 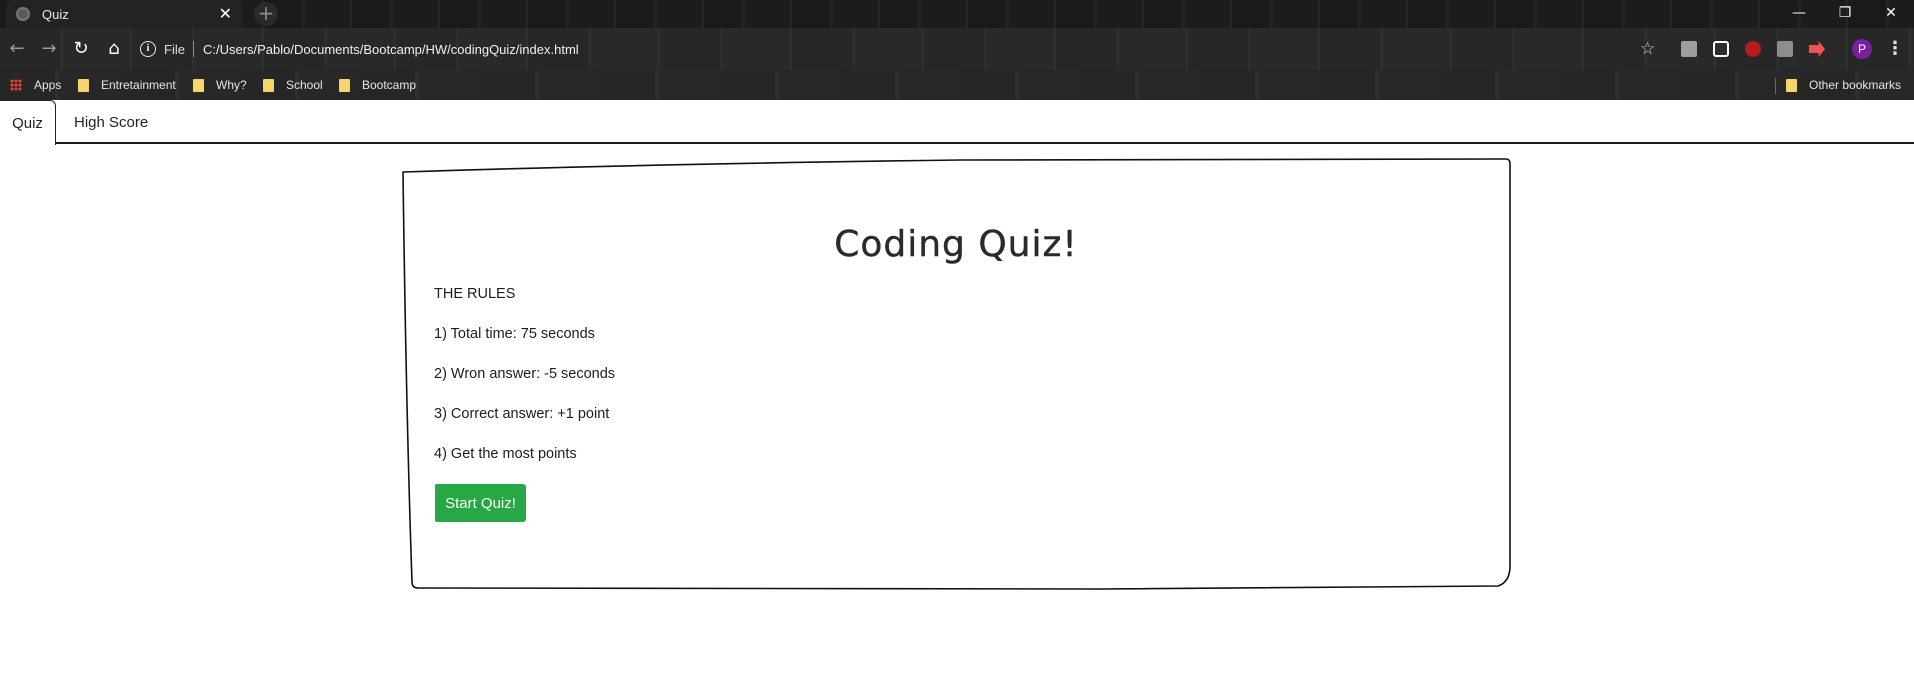 I want to click on bookmark-label: Why?, so click(x=231, y=85).